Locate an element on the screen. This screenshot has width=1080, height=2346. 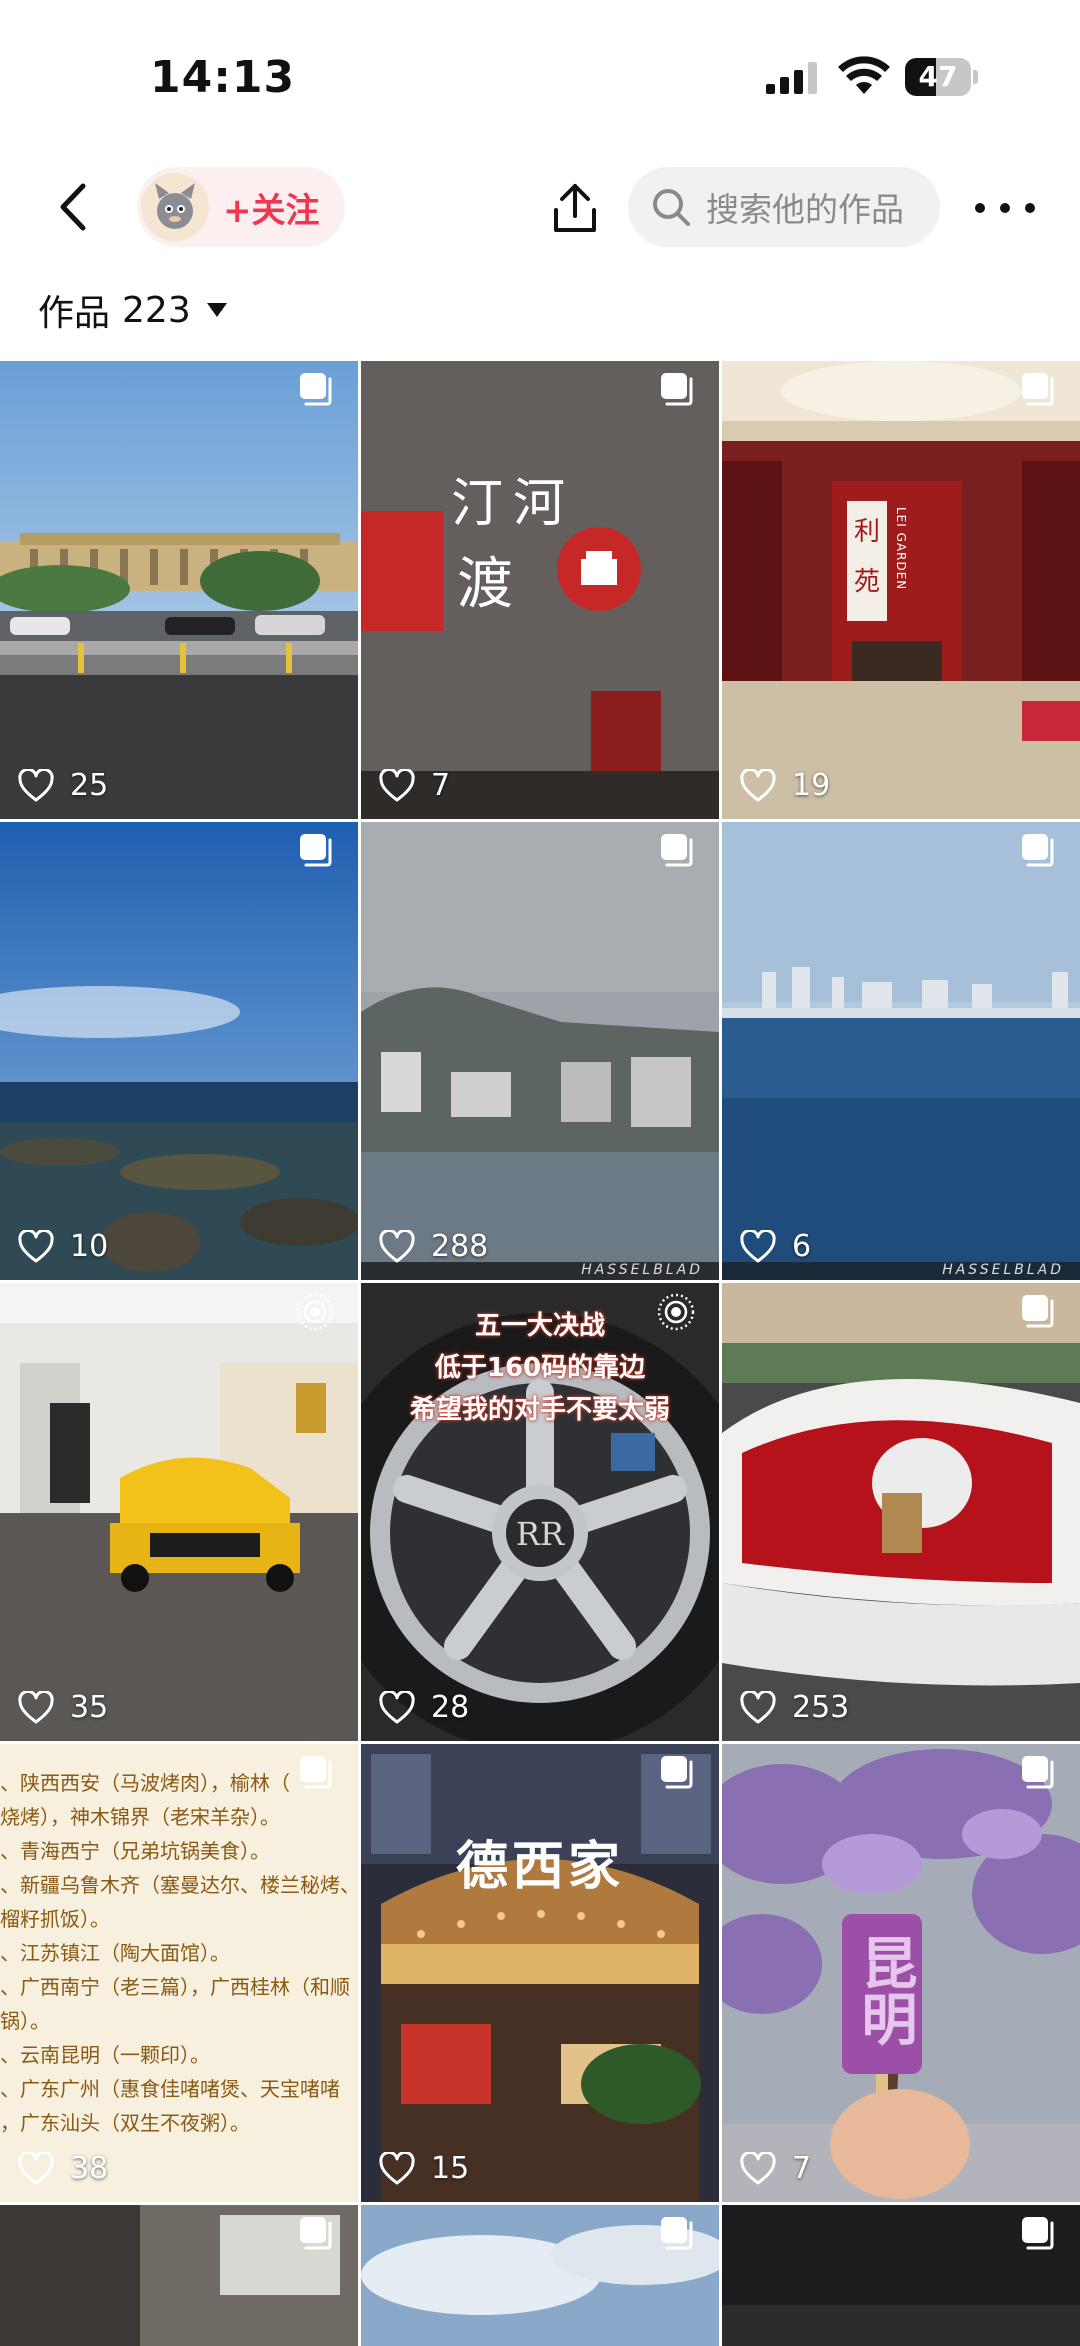
caret-down-icon is located at coordinates (216, 310).